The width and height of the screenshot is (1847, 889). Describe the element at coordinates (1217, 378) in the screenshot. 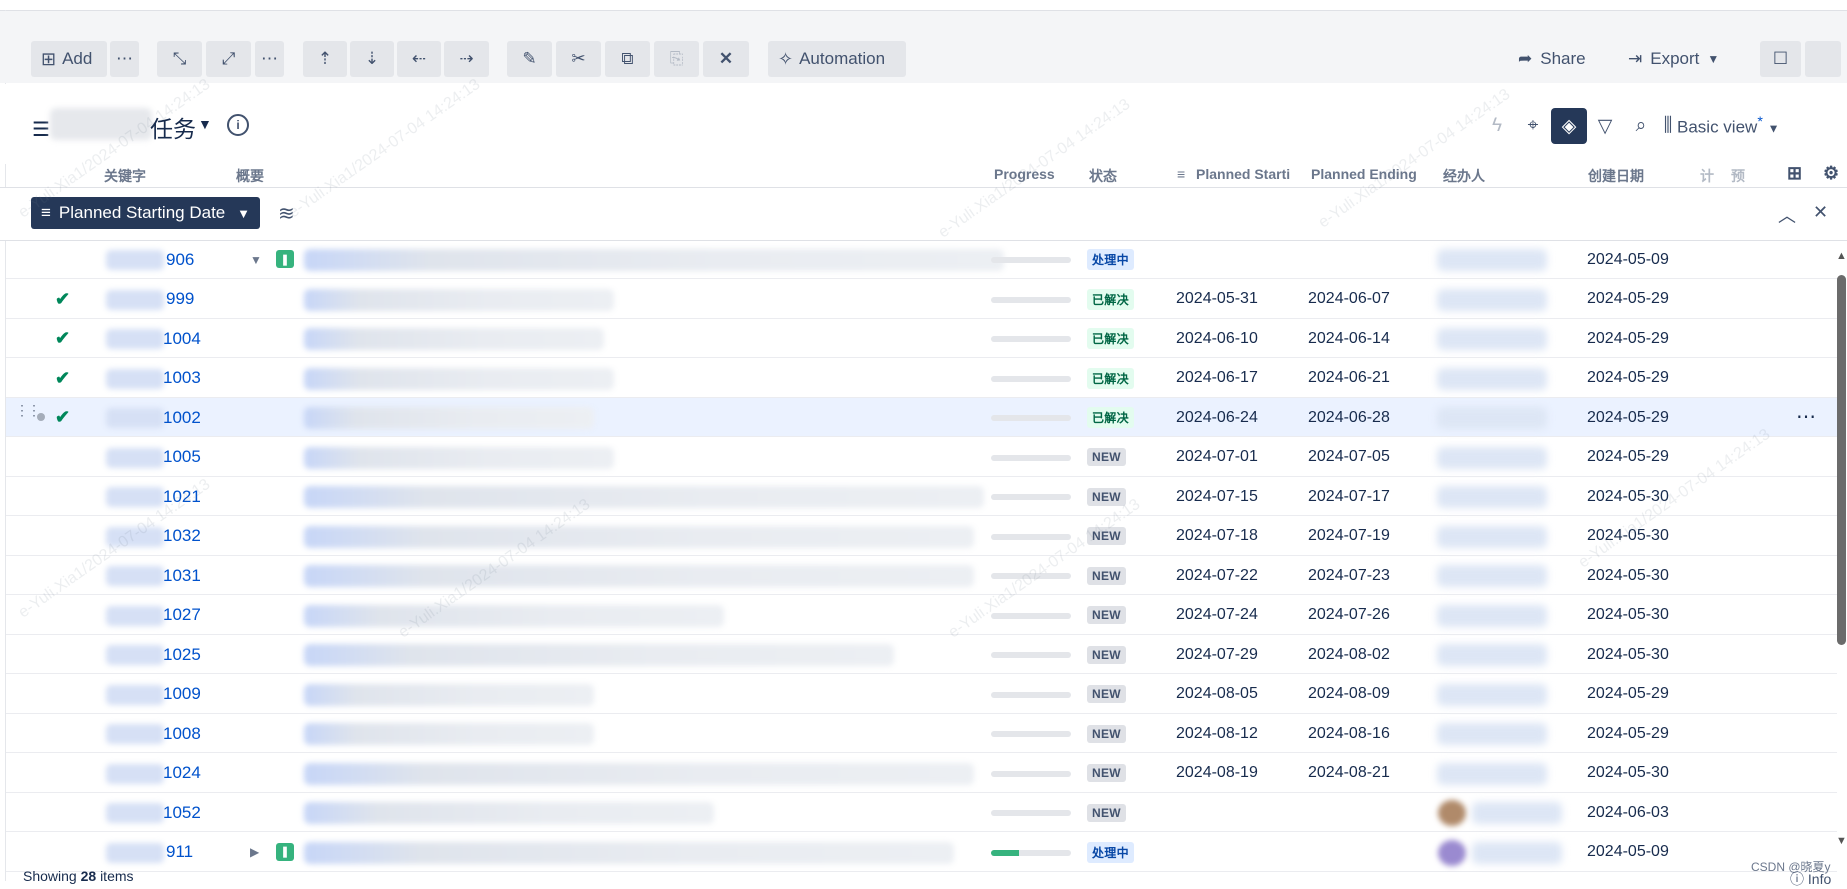

I see `planned-start-date: 2024-06-17` at that location.